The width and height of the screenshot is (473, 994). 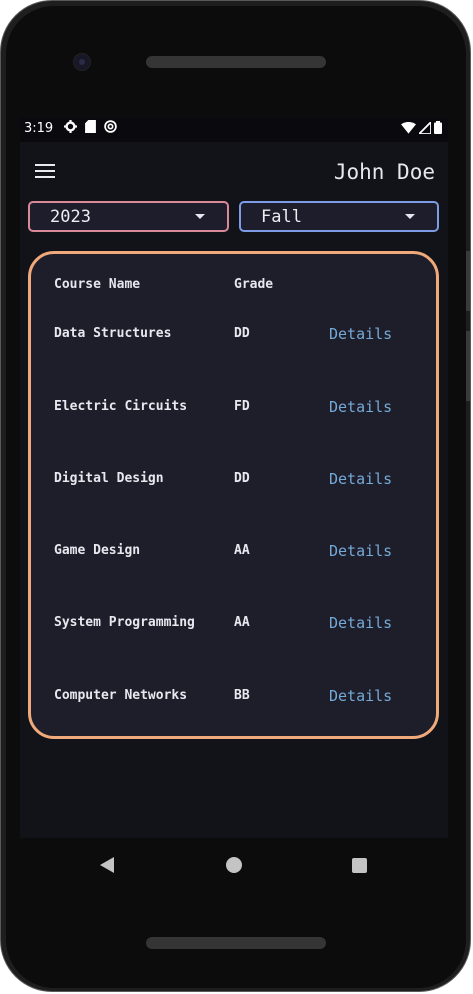 I want to click on user-name: John Doe, so click(x=384, y=172).